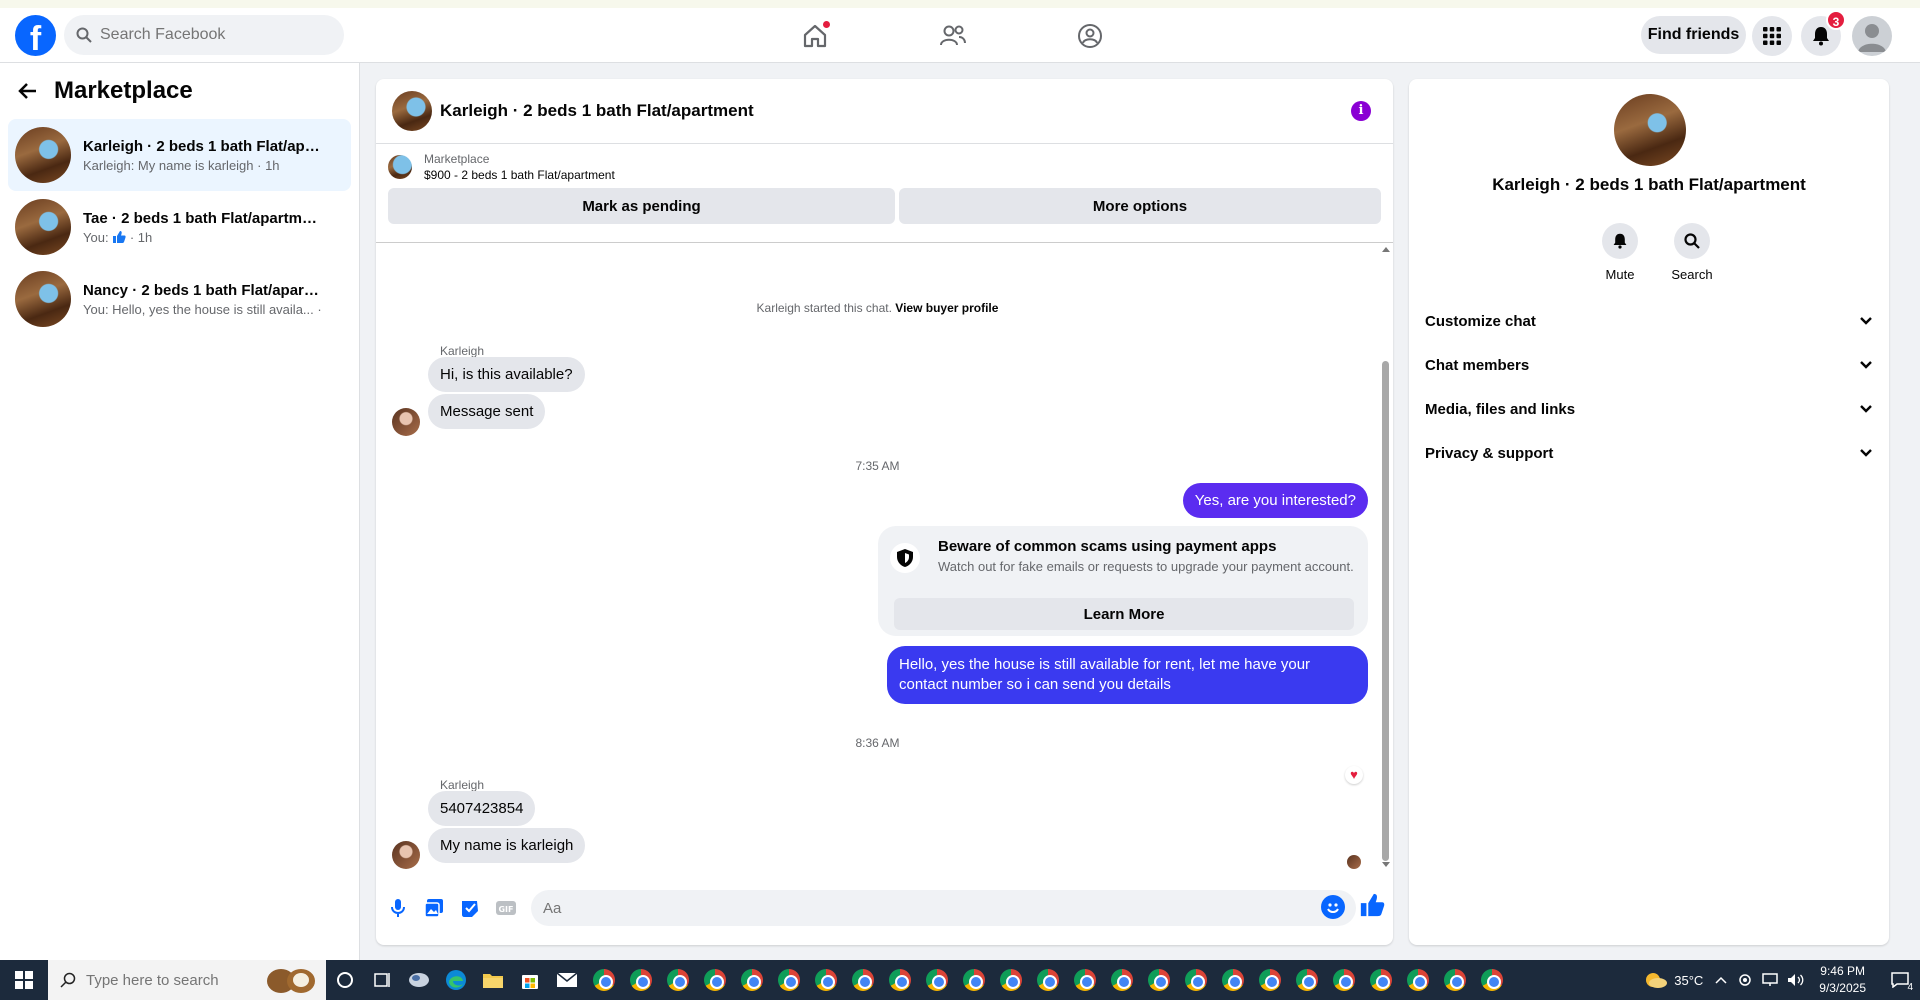  Describe the element at coordinates (434, 908) in the screenshot. I see `photo-icon` at that location.